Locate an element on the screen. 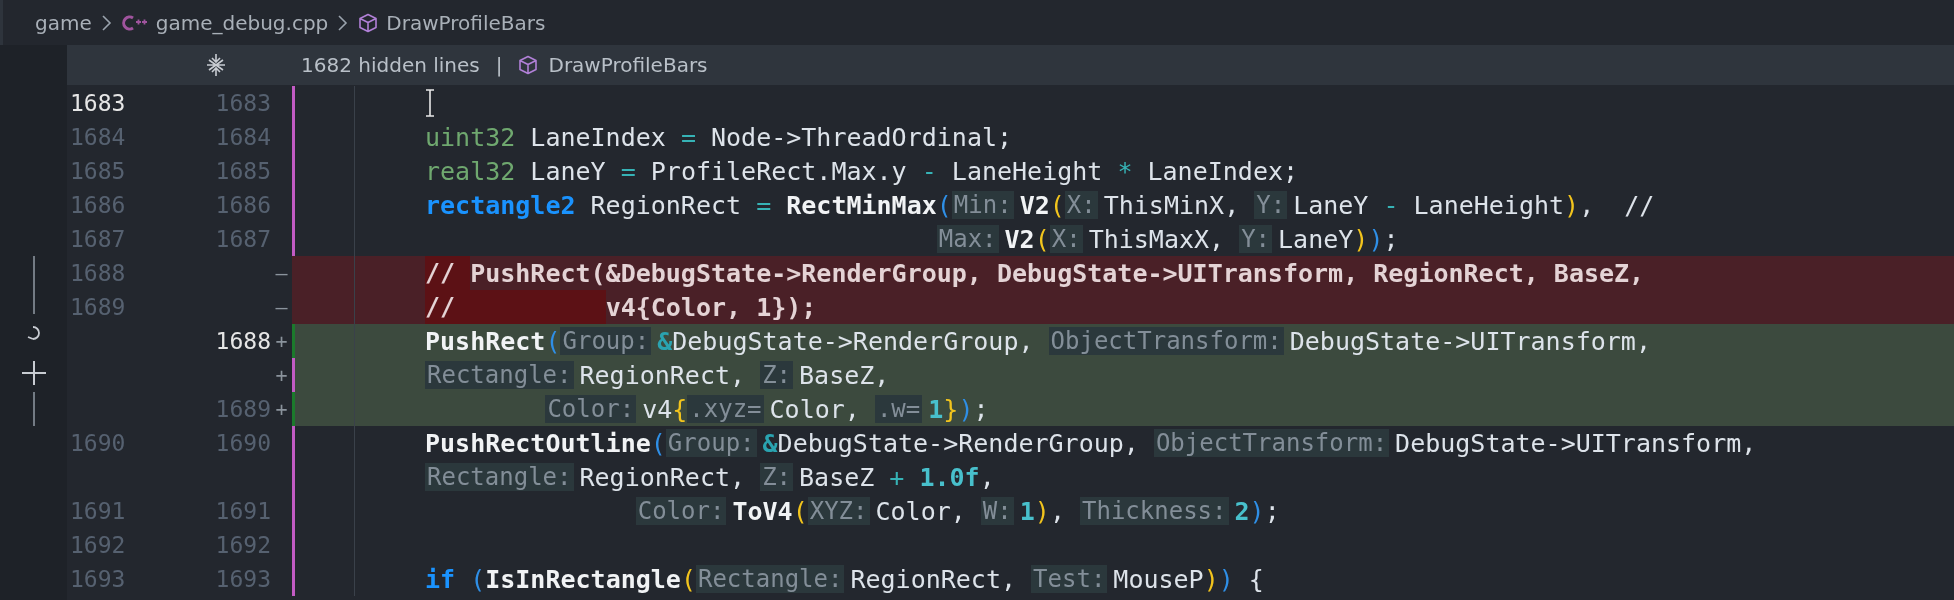  code-token: v4{Color, 1}); is located at coordinates (711, 307).